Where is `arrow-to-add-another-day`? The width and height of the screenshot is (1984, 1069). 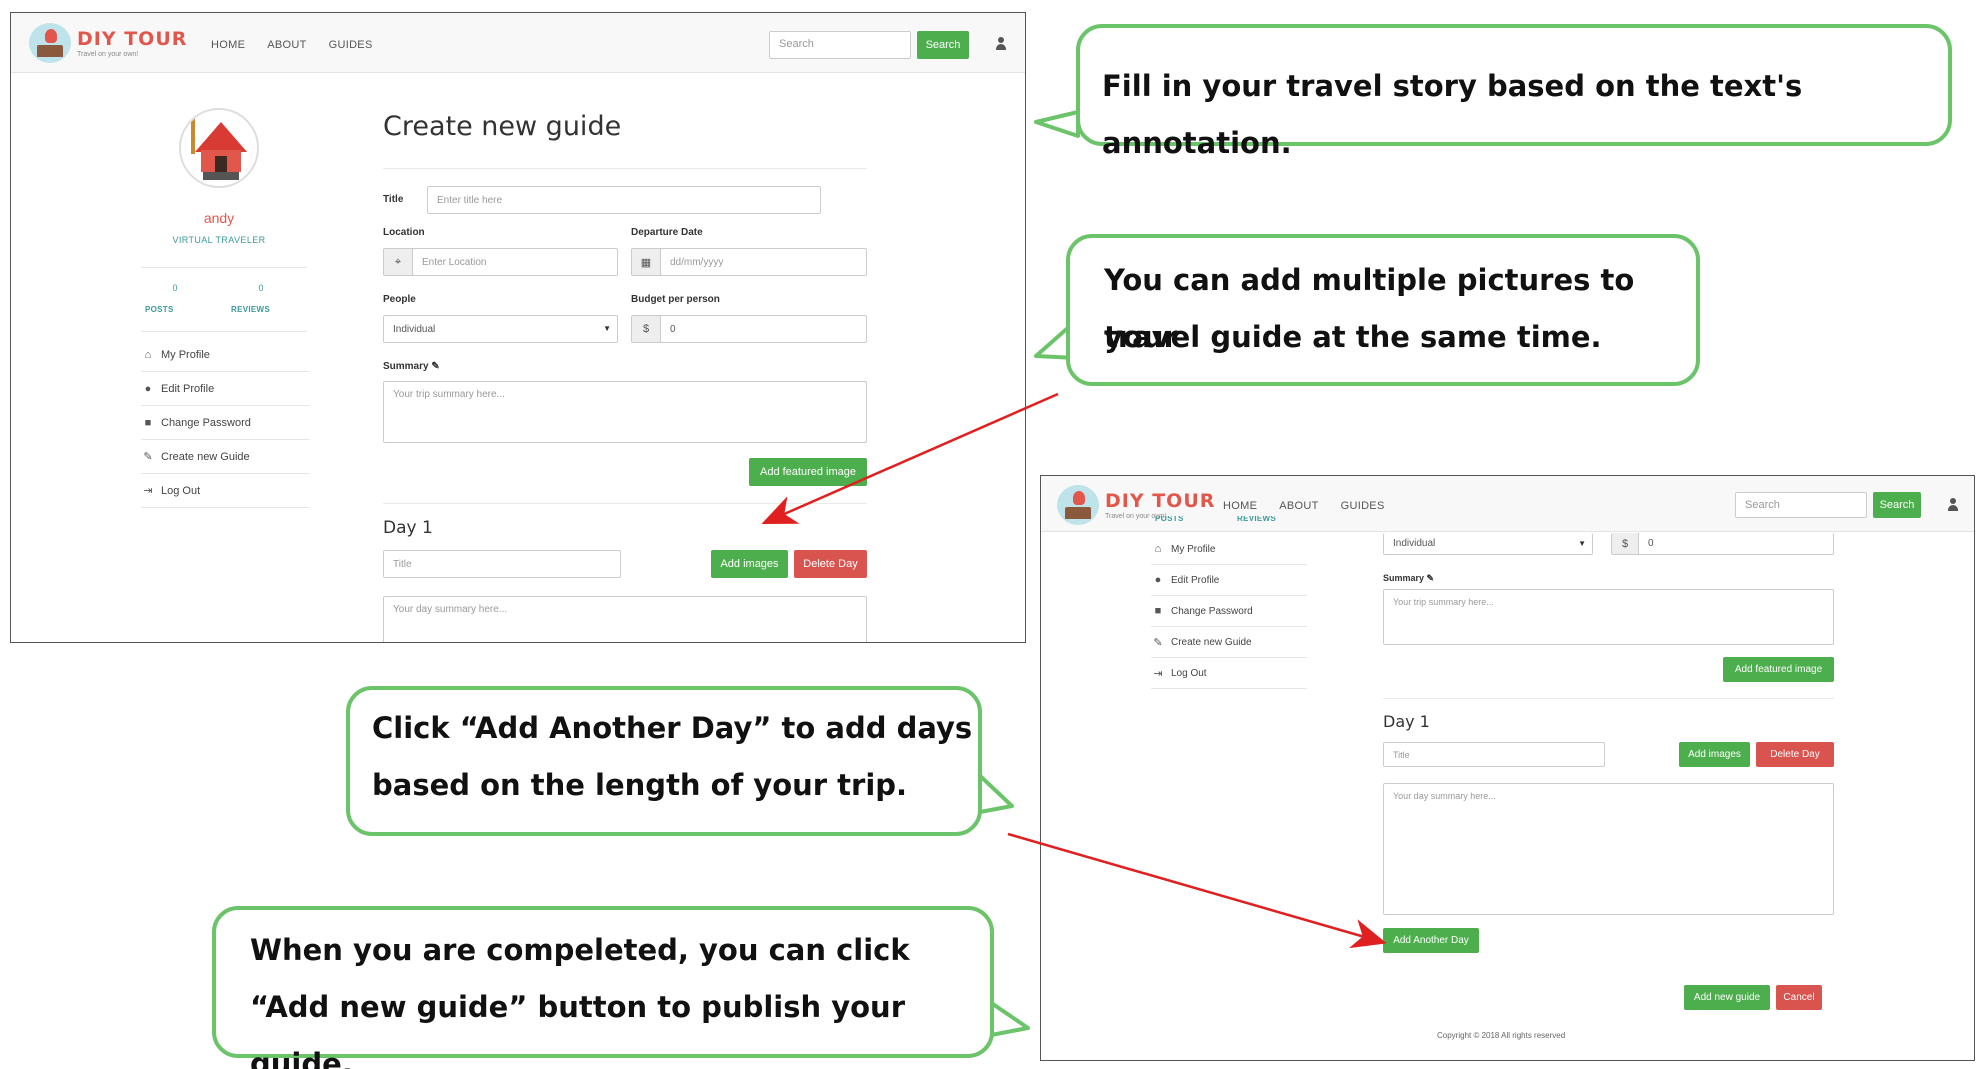
arrow-to-add-another-day is located at coordinates (1197, 890).